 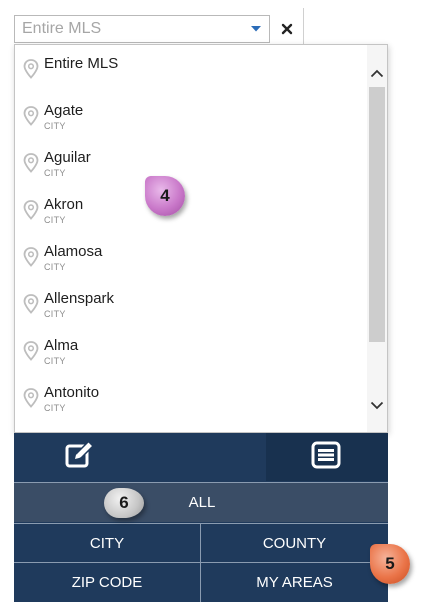 I want to click on area-select: Entire MLS, so click(x=142, y=29).